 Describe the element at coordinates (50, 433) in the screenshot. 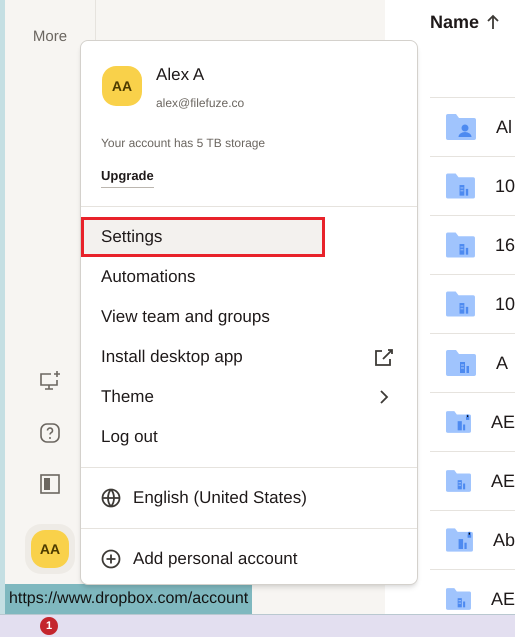

I see `help-icon` at that location.